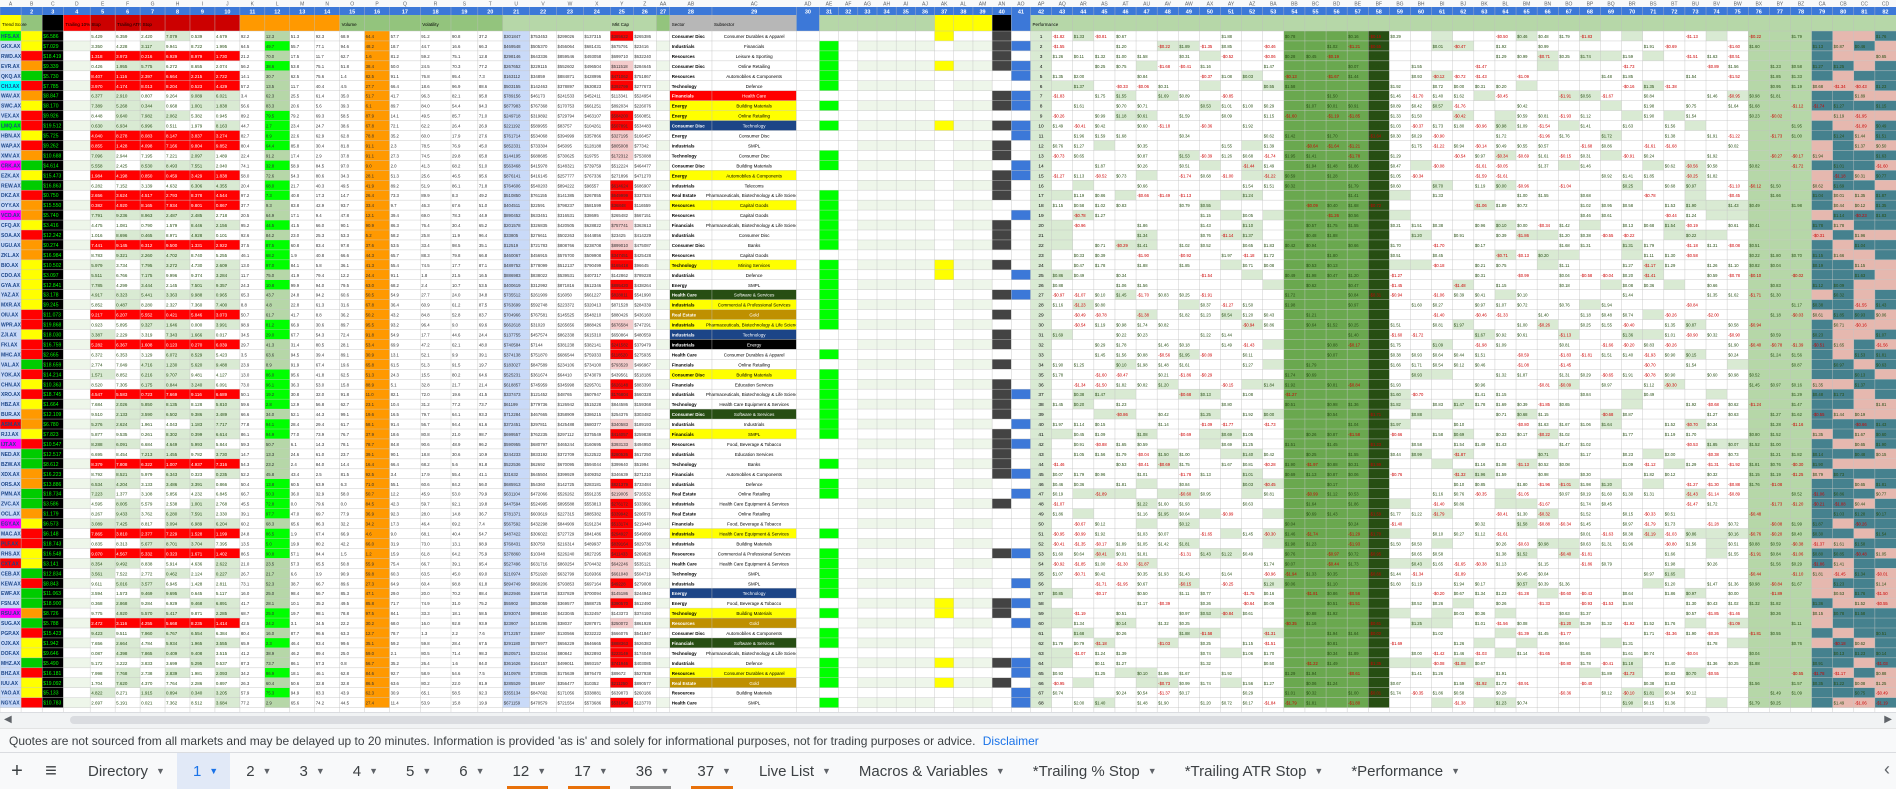  What do you see at coordinates (83, 24) in the screenshot?
I see `column-label: Trailing 10% Stop` at bounding box center [83, 24].